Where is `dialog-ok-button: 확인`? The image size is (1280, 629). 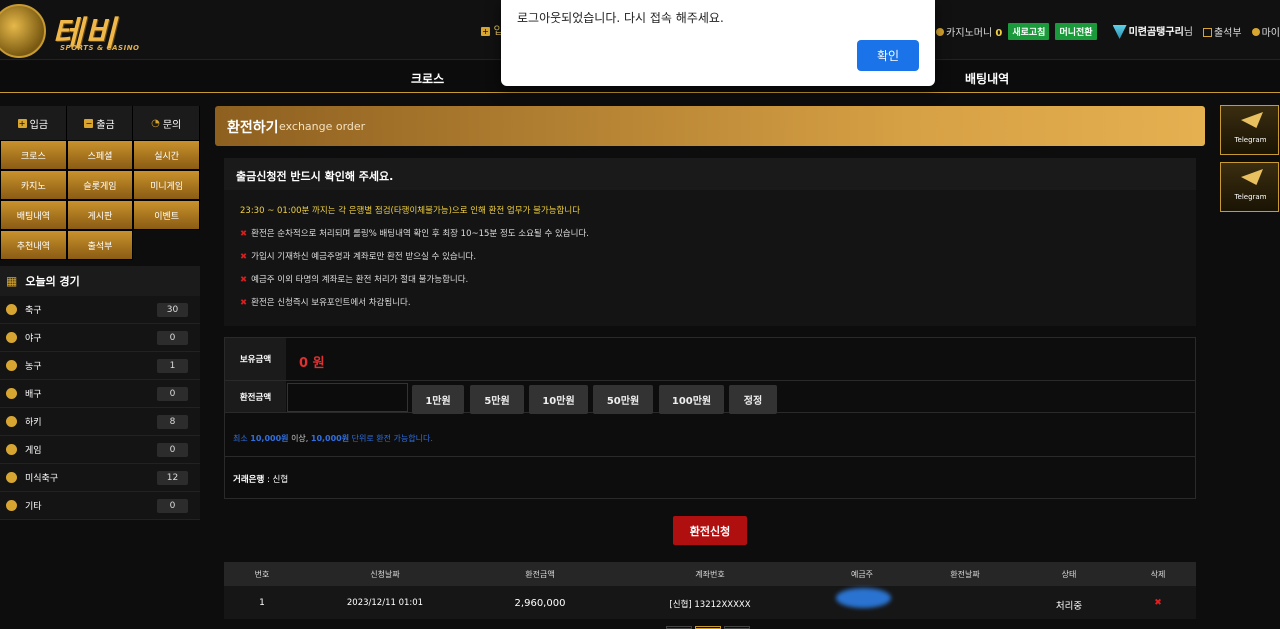
dialog-ok-button: 확인 is located at coordinates (888, 55).